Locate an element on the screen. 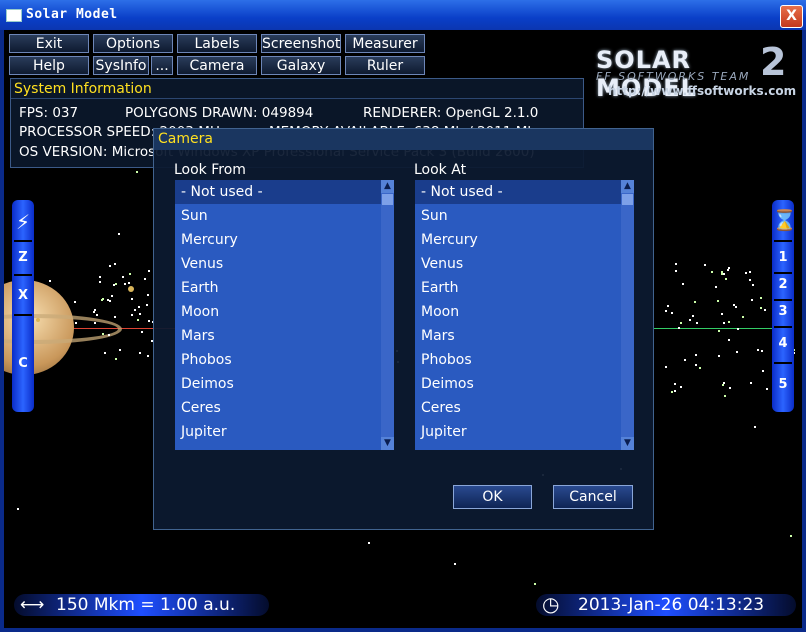 Image resolution: width=806 pixels, height=632 pixels. scale-readout: 150 Mkm = 1.00 a.u. is located at coordinates (146, 605).